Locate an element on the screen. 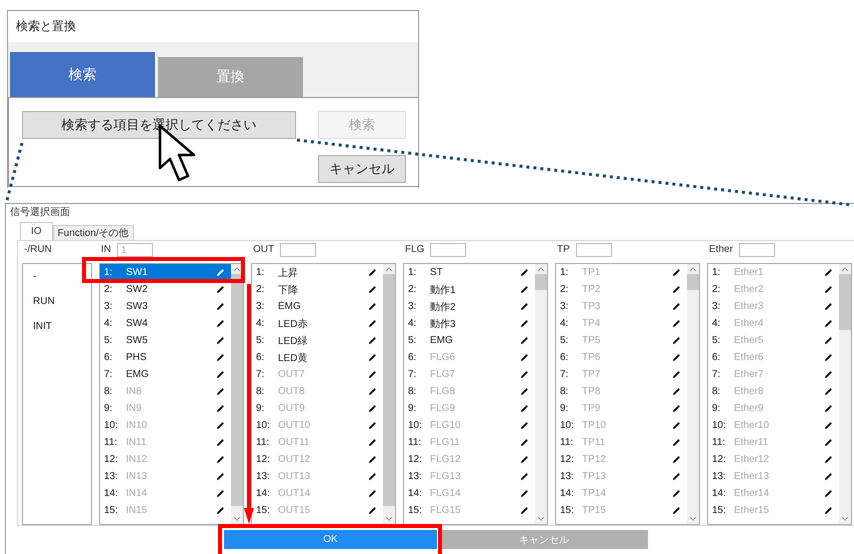 The height and width of the screenshot is (554, 854). list-item: 9: Ether9 is located at coordinates (773, 408).